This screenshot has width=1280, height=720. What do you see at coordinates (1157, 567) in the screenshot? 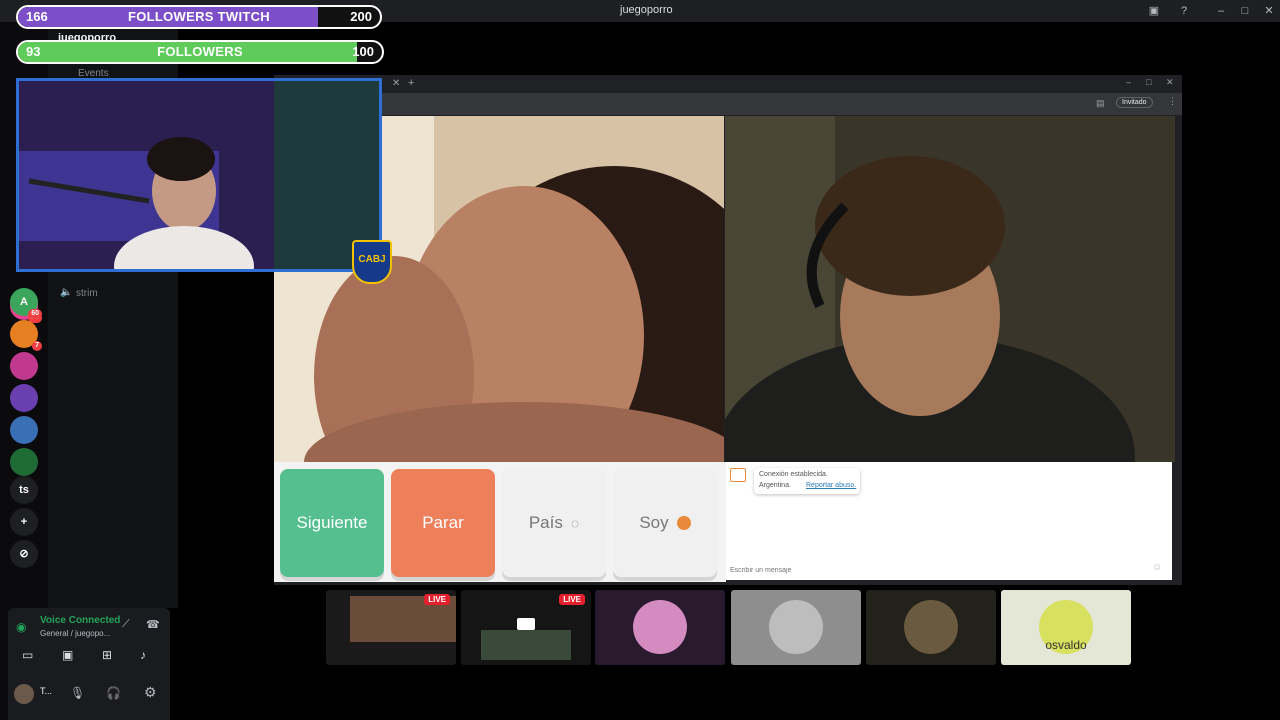
I see `emoji-icon: ☺` at bounding box center [1157, 567].